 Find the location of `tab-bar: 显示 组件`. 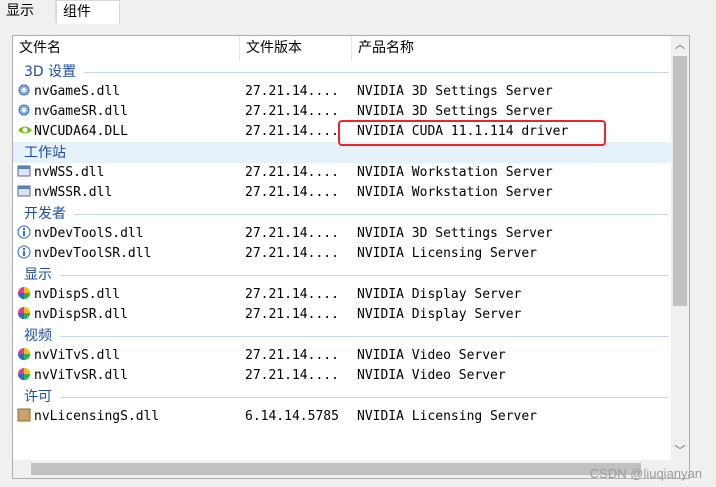

tab-bar: 显示 组件 is located at coordinates (358, 12).